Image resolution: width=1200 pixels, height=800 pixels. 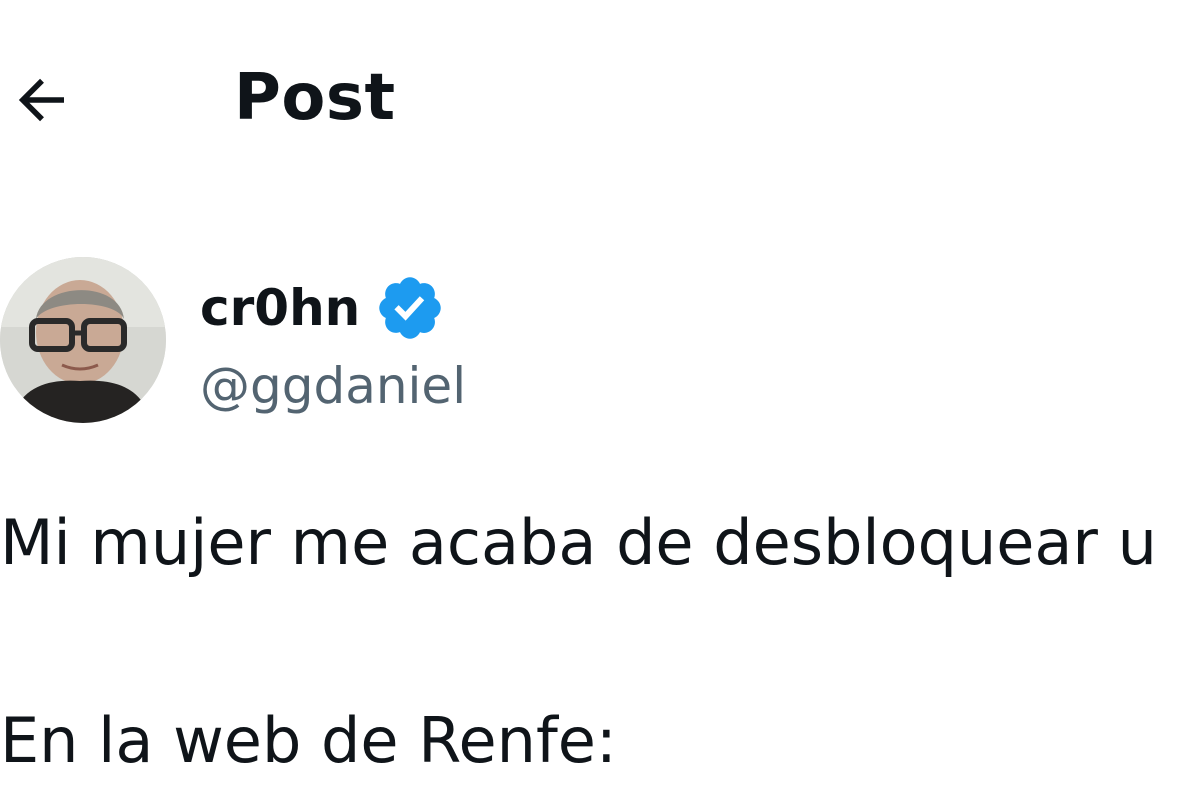 I want to click on post-text-line: En la web de Renfe:, so click(x=308, y=740).